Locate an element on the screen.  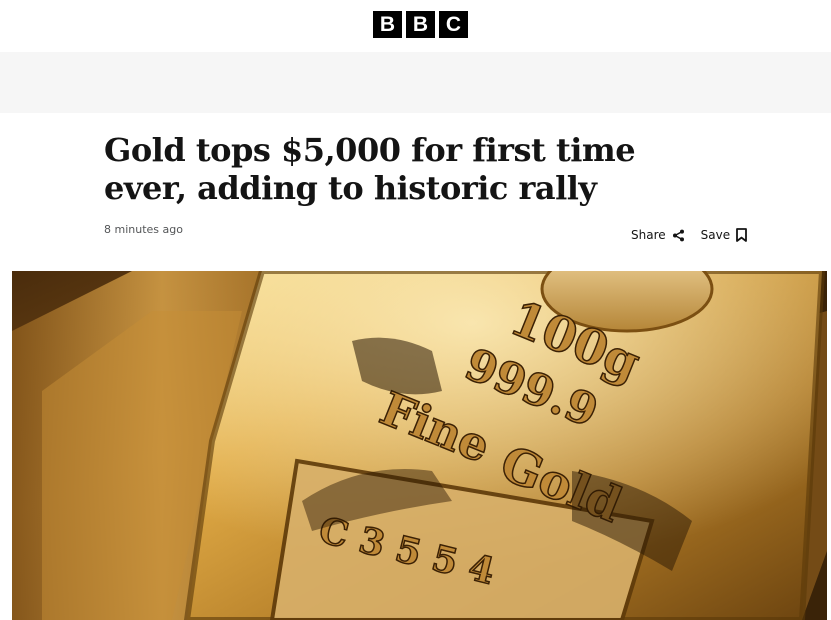
save-label: Save is located at coordinates (715, 235).